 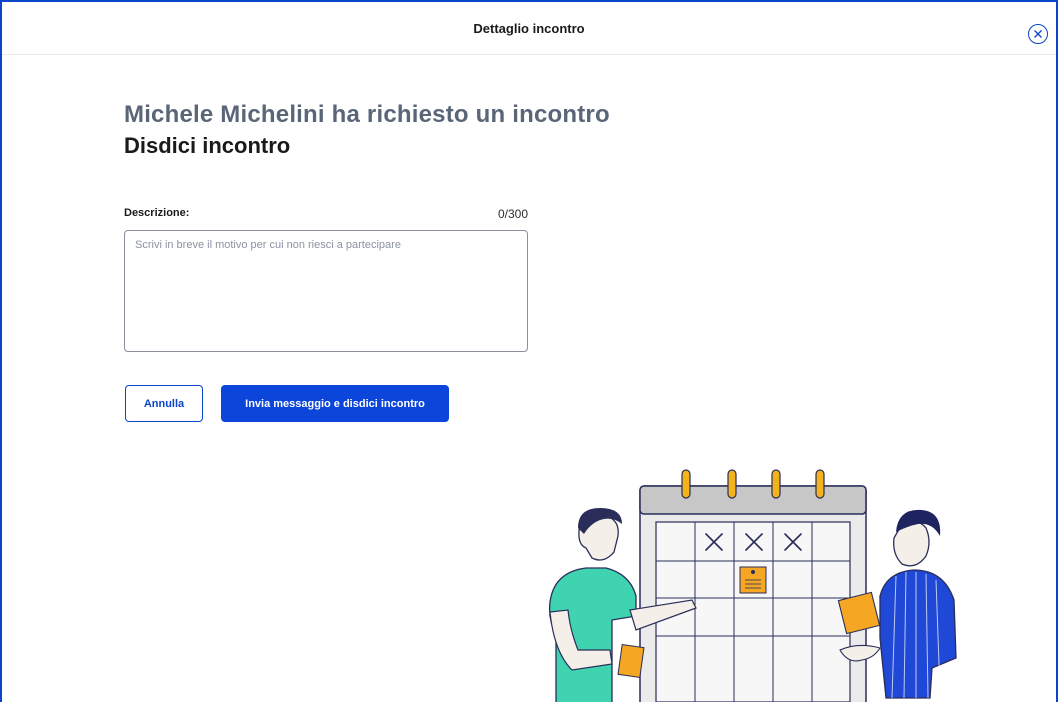 What do you see at coordinates (512, 214) in the screenshot?
I see `character-counter: 0/300` at bounding box center [512, 214].